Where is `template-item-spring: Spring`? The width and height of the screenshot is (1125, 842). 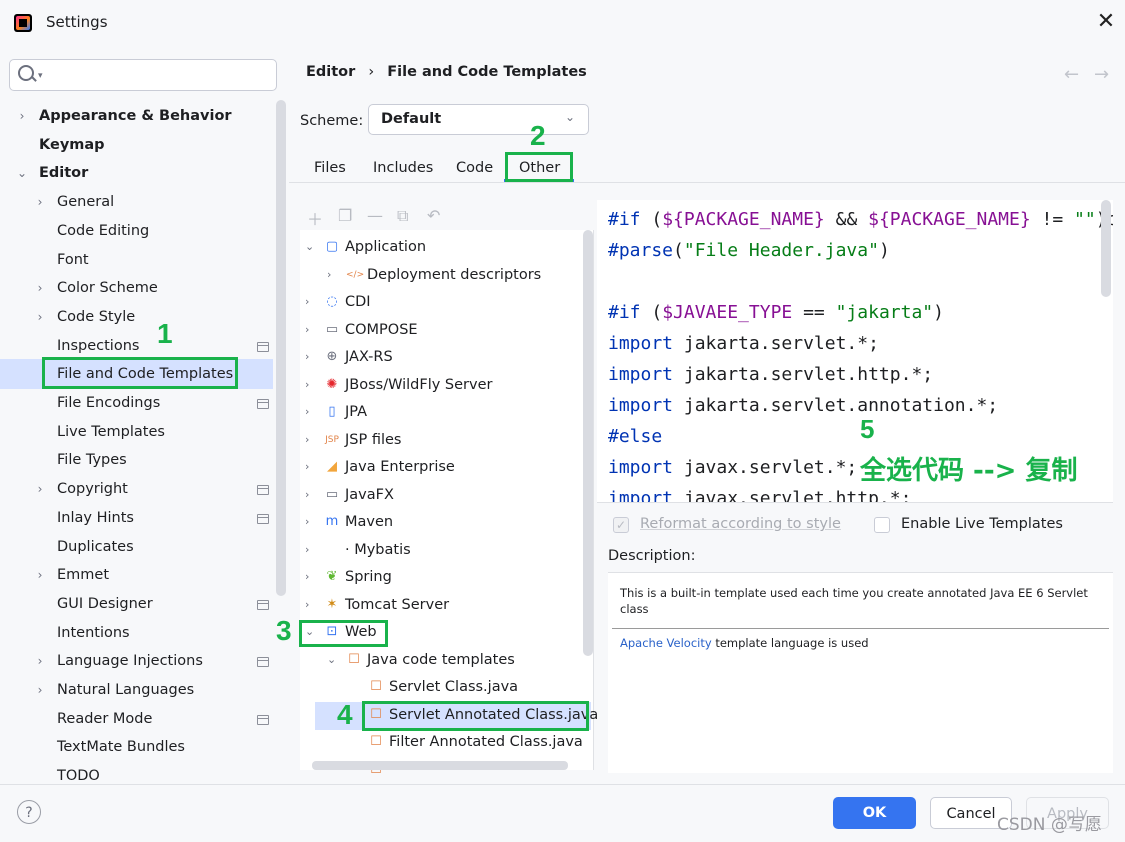 template-item-spring: Spring is located at coordinates (368, 577).